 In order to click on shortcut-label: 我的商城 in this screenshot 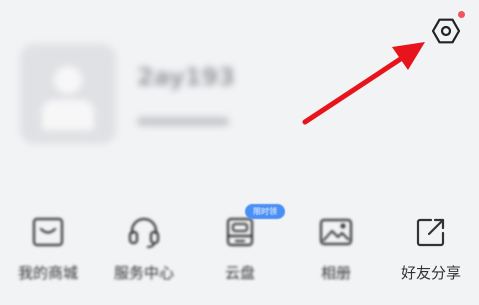, I will do `click(47, 273)`.